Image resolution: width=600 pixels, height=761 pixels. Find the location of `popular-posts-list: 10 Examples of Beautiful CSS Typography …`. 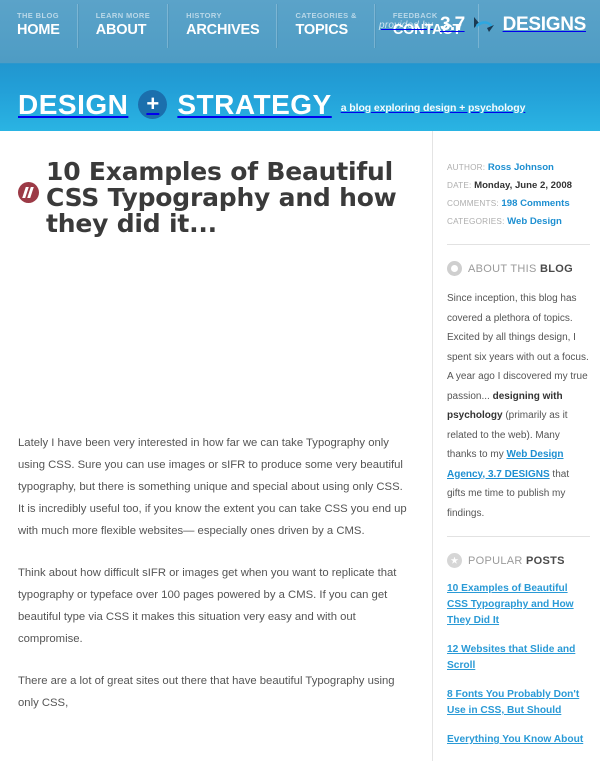

popular-posts-list: 10 Examples of Beautiful CSS Typography … is located at coordinates (518, 664).